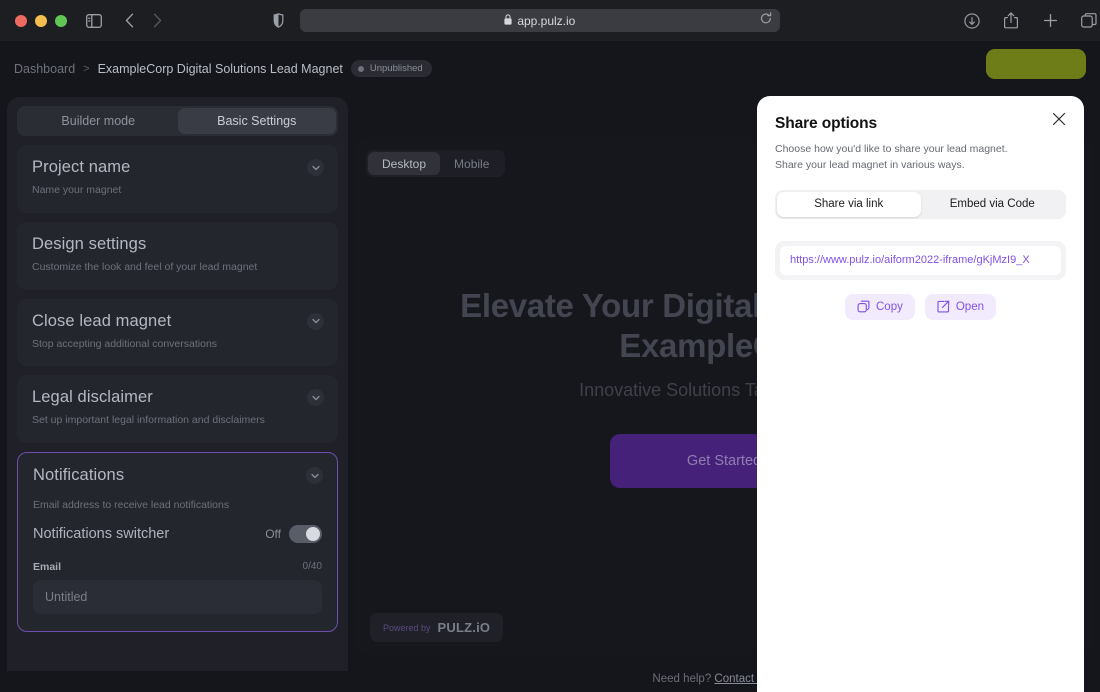 The height and width of the screenshot is (692, 1100). I want to click on email-field-header: Email 0/40, so click(177, 567).